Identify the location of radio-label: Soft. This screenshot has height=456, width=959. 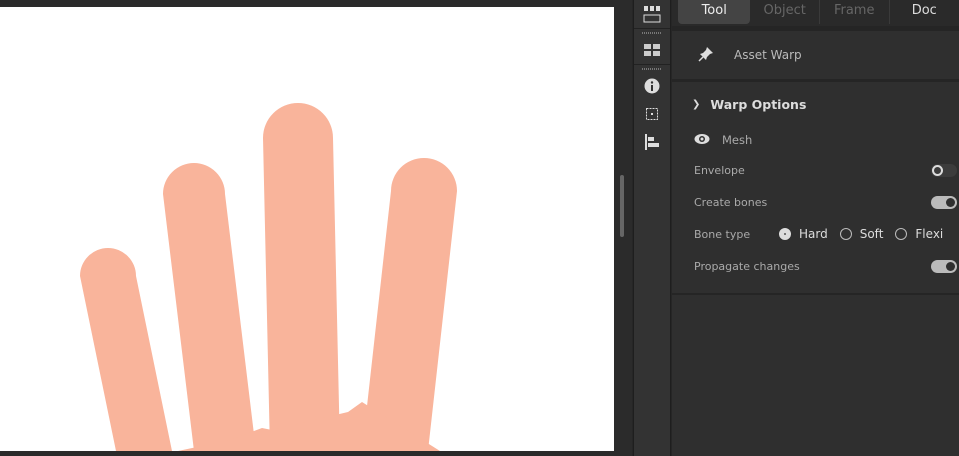
(871, 234).